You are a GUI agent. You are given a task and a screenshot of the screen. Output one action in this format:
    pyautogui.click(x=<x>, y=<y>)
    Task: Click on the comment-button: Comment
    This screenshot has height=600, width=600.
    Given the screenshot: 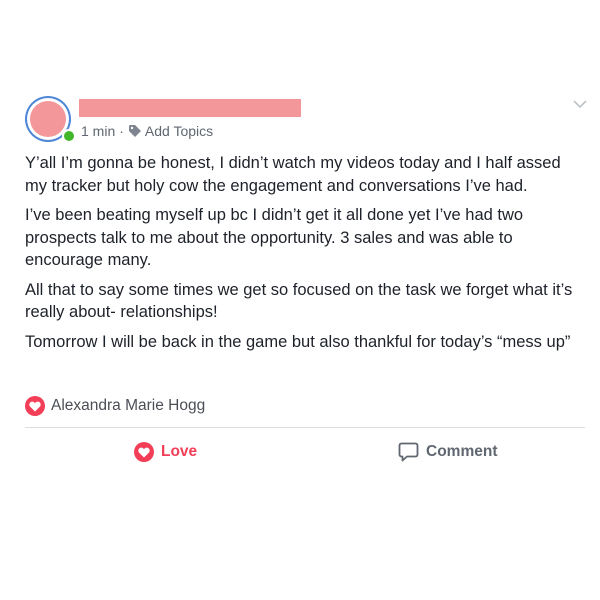 What is the action you would take?
    pyautogui.click(x=447, y=452)
    